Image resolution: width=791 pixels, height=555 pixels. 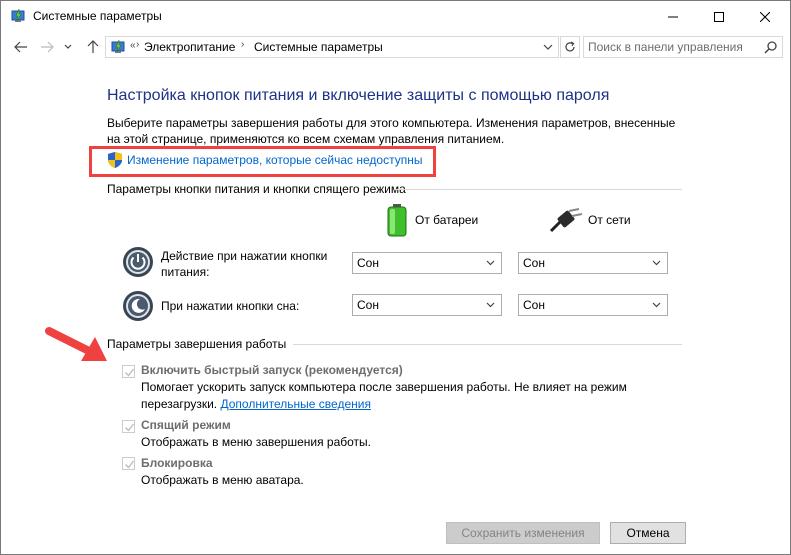 I want to click on sleep-mode-label: Спящий режим, so click(x=186, y=425).